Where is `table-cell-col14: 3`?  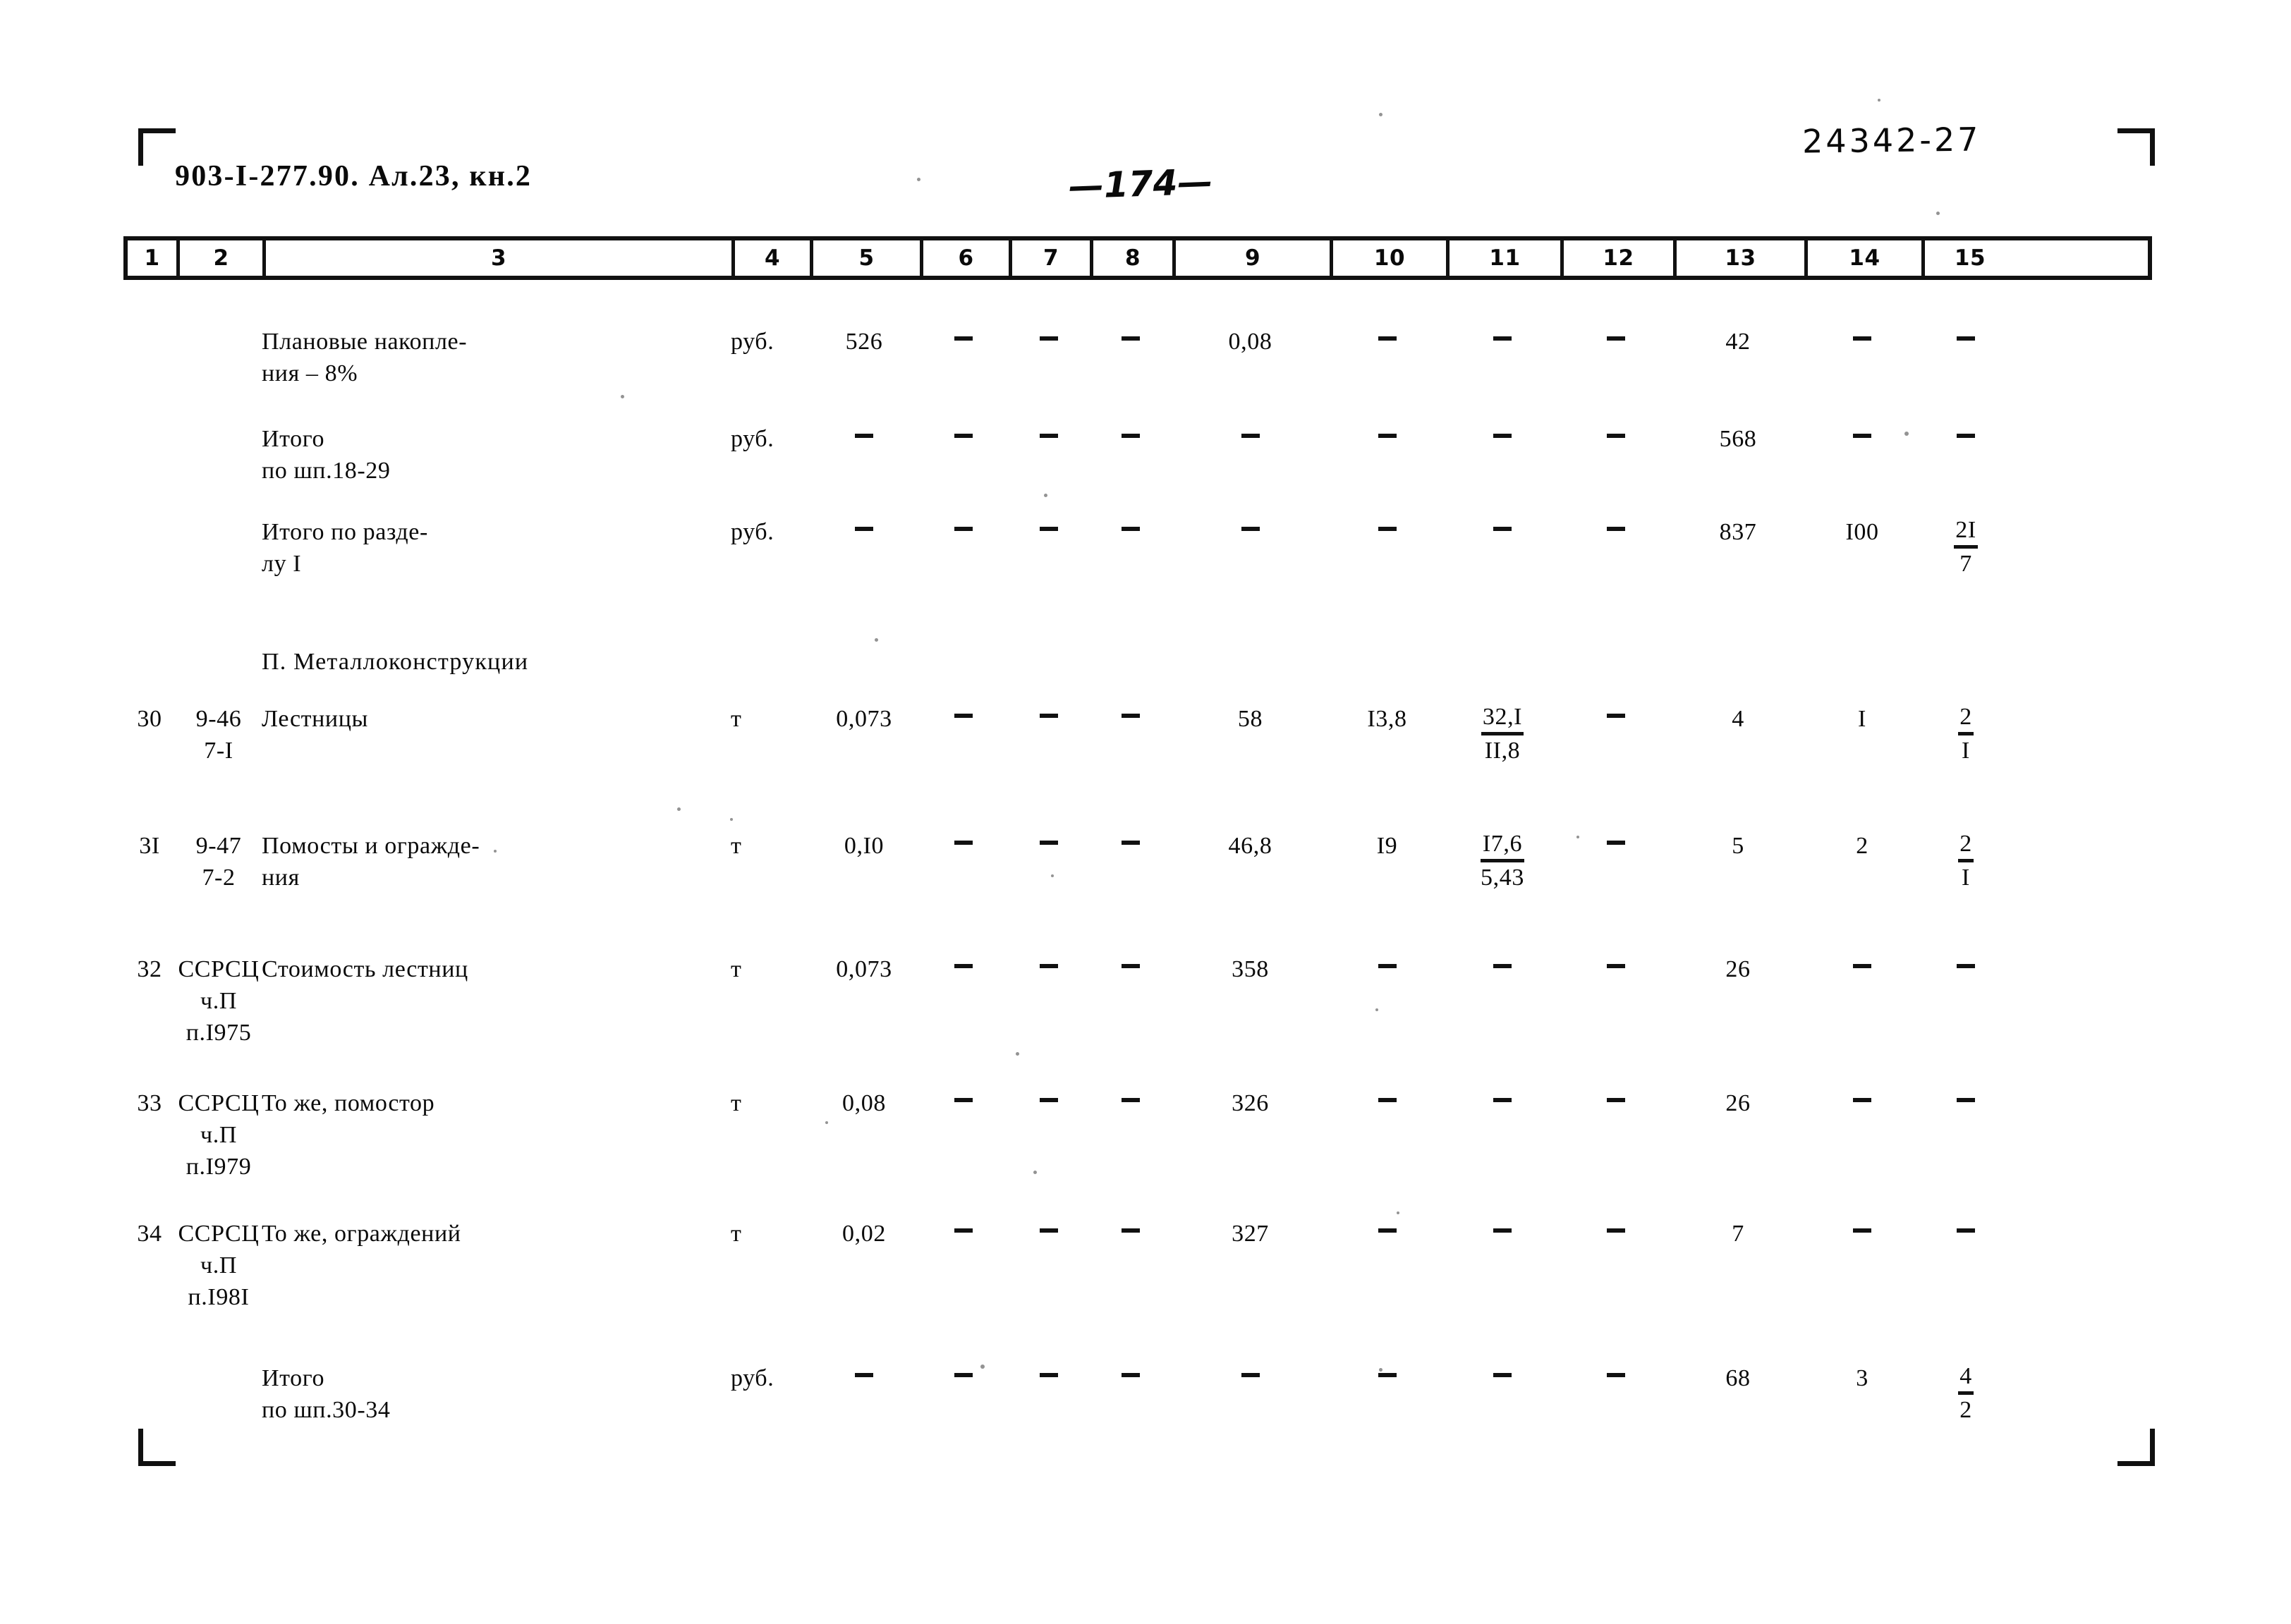 table-cell-col14: 3 is located at coordinates (1862, 1378).